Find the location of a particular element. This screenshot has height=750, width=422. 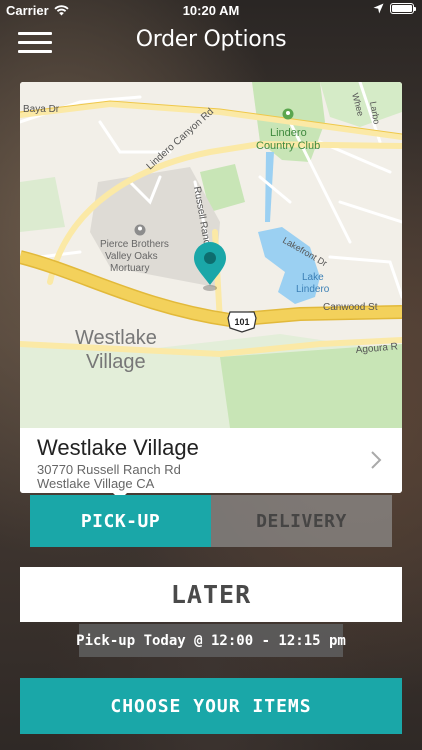

choose-items-button: CHOOSE YOUR ITEMS is located at coordinates (211, 706).